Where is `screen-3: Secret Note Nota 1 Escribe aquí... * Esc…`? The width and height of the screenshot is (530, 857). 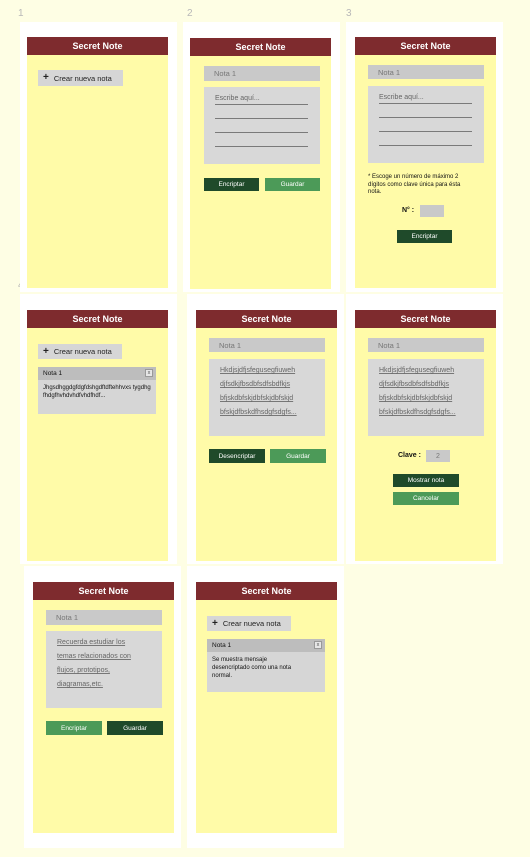
screen-3: Secret Note Nota 1 Escribe aquí... * Esc… is located at coordinates (425, 162).